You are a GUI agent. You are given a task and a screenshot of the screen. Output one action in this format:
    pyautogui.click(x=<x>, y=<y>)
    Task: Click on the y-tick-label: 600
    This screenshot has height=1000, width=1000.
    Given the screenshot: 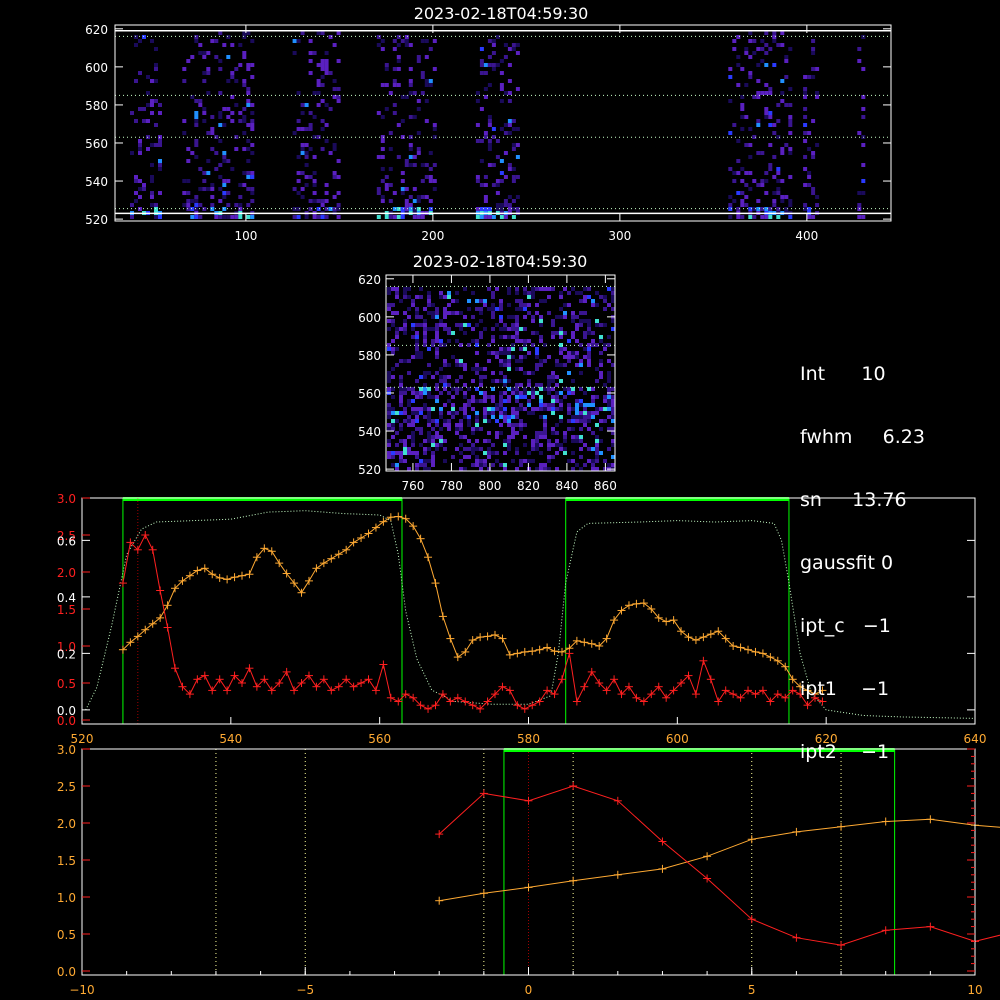 What is the action you would take?
    pyautogui.click(x=369, y=318)
    